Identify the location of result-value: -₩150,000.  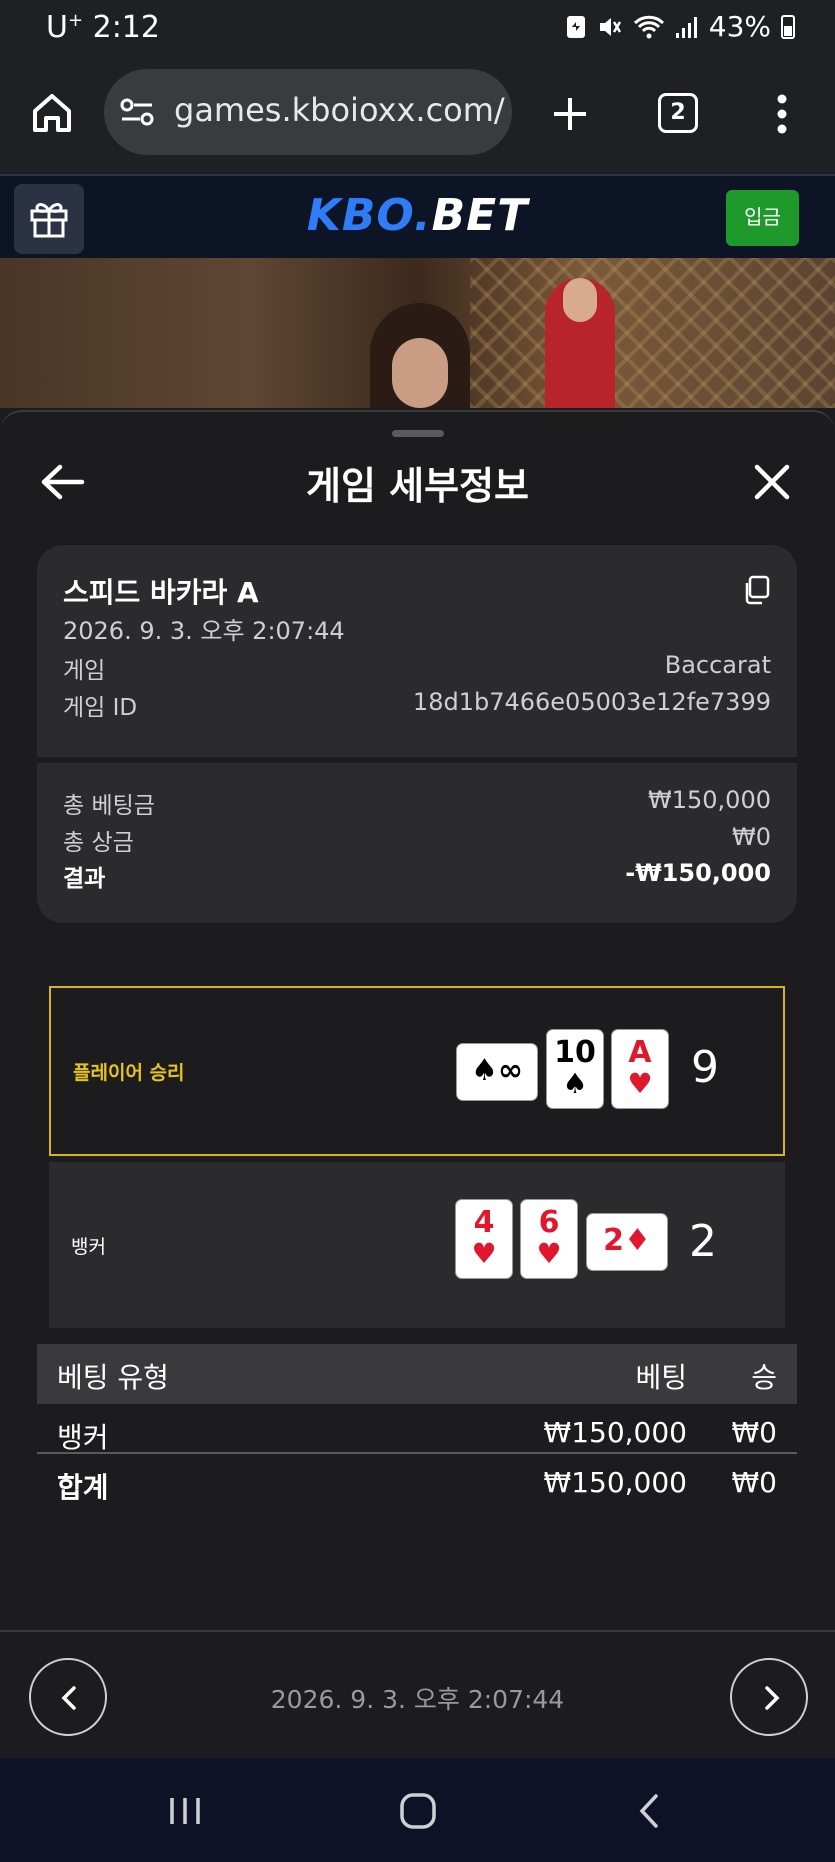
(698, 873).